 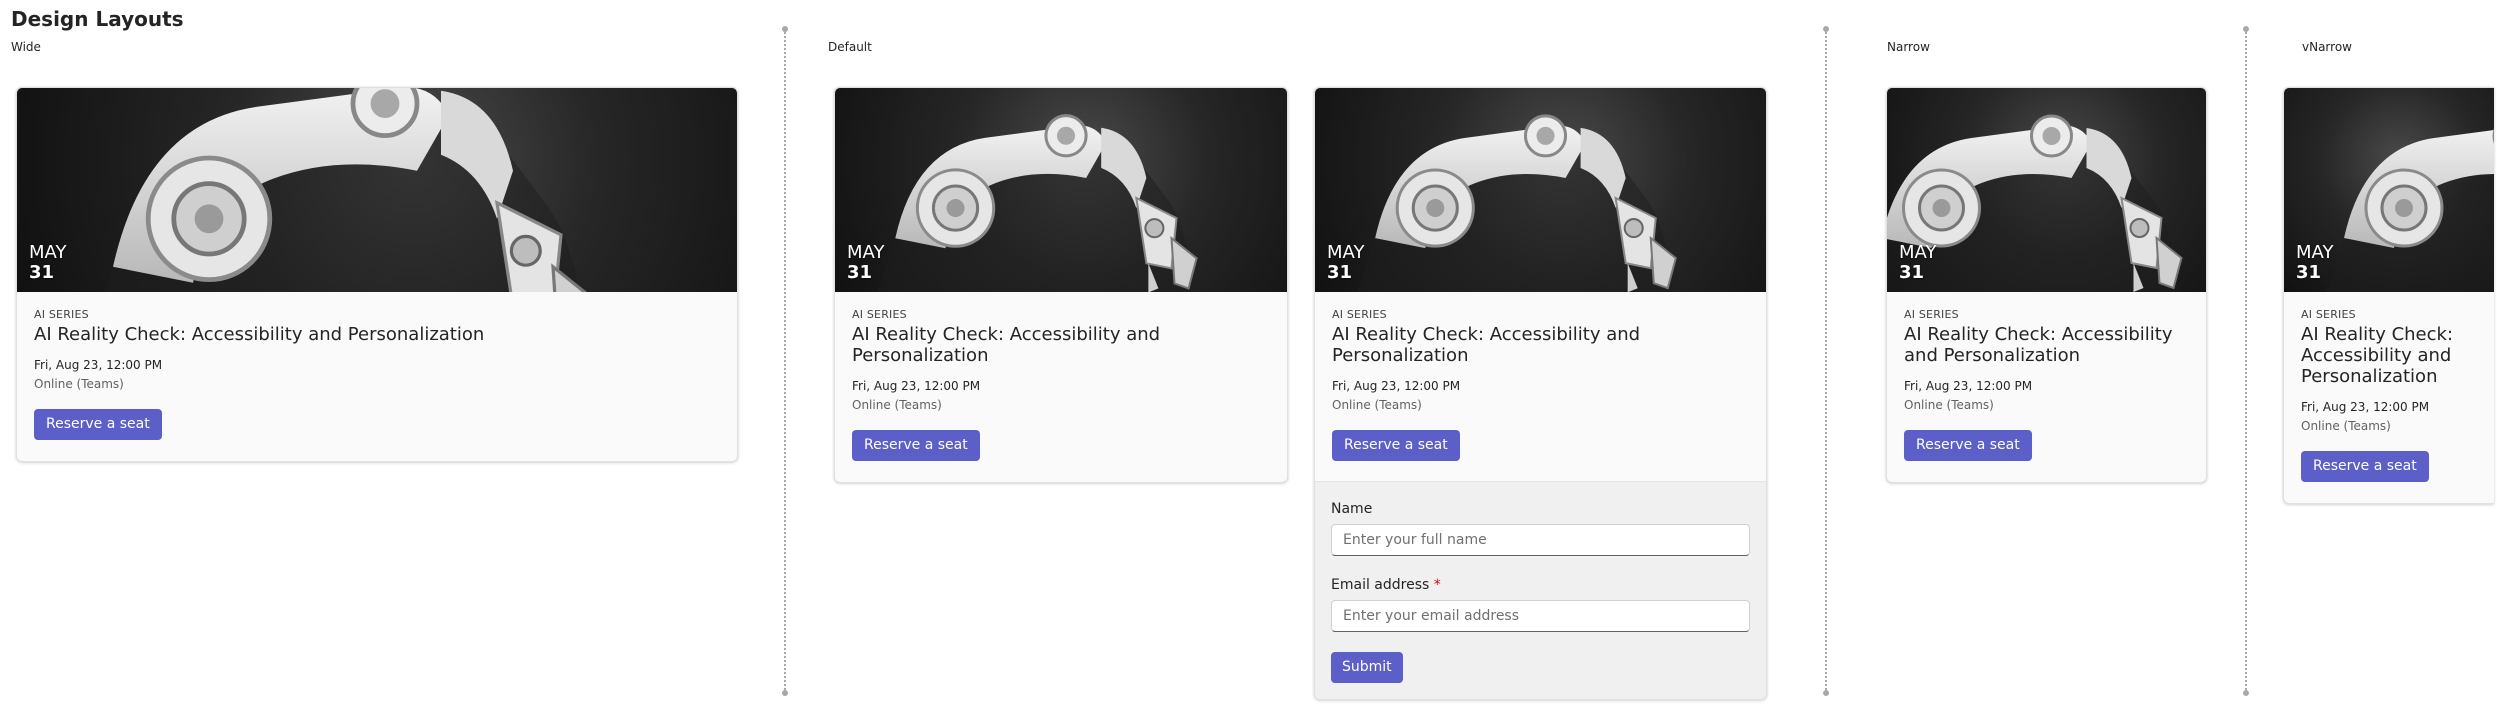 I want to click on required-marker: *, so click(x=1437, y=585).